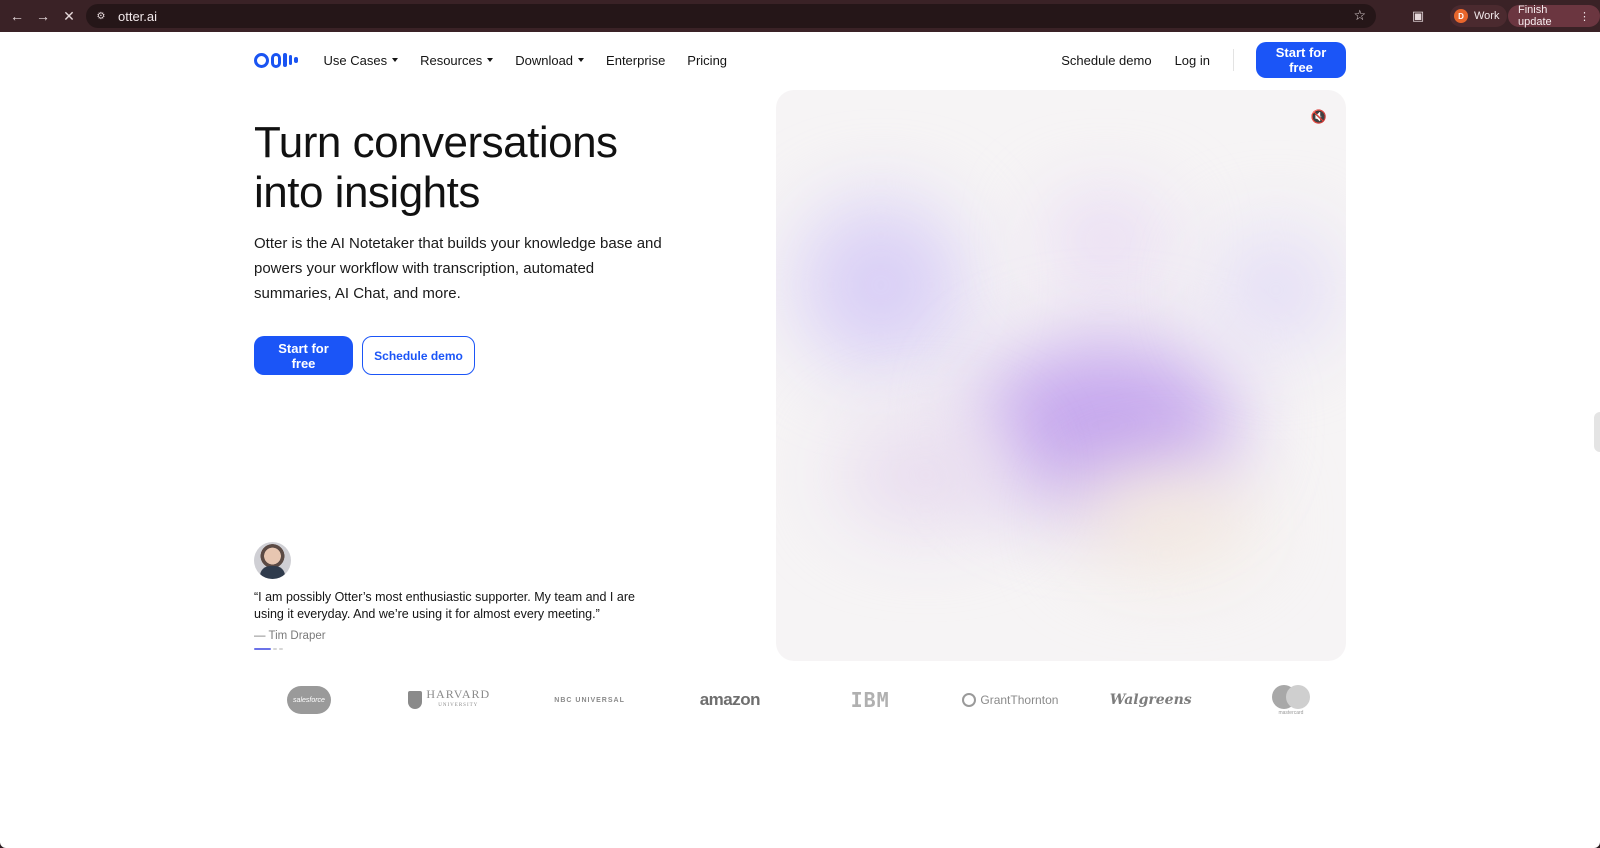 The image size is (1600, 848). I want to click on testimonial-author: — Tim Draper, so click(290, 636).